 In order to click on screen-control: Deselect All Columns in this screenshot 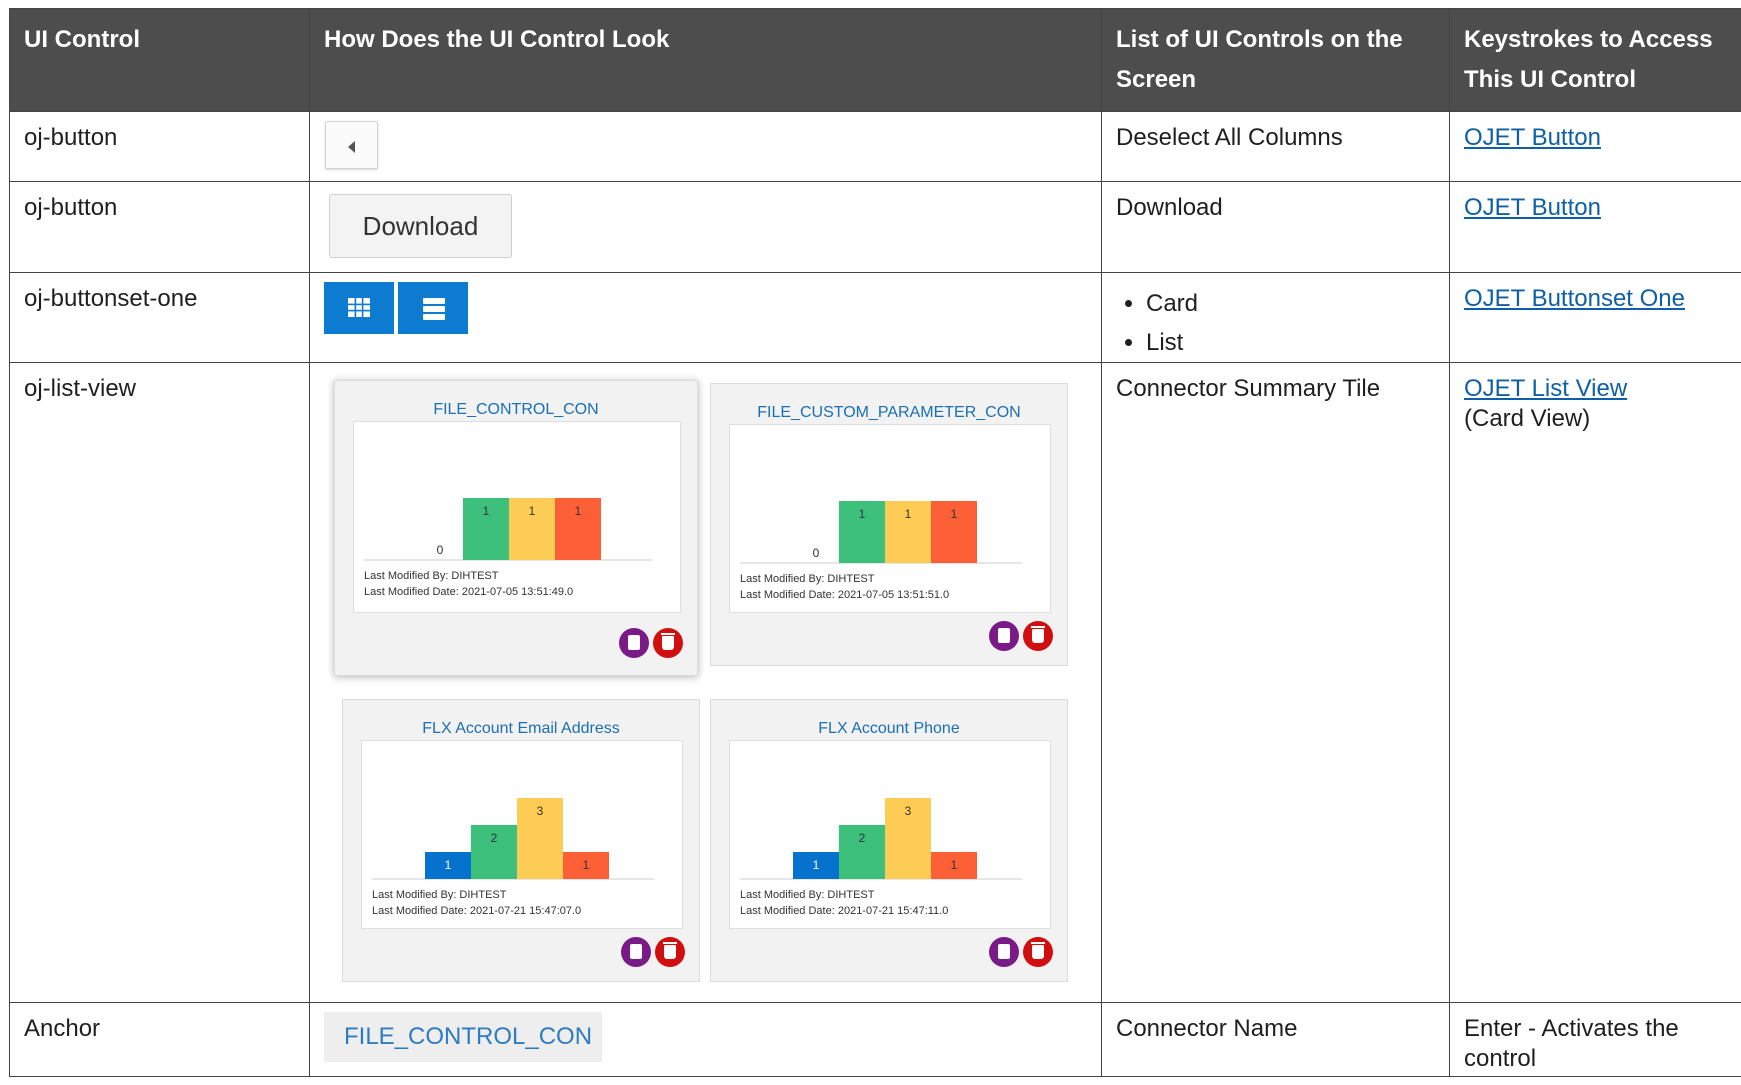, I will do `click(1275, 146)`.